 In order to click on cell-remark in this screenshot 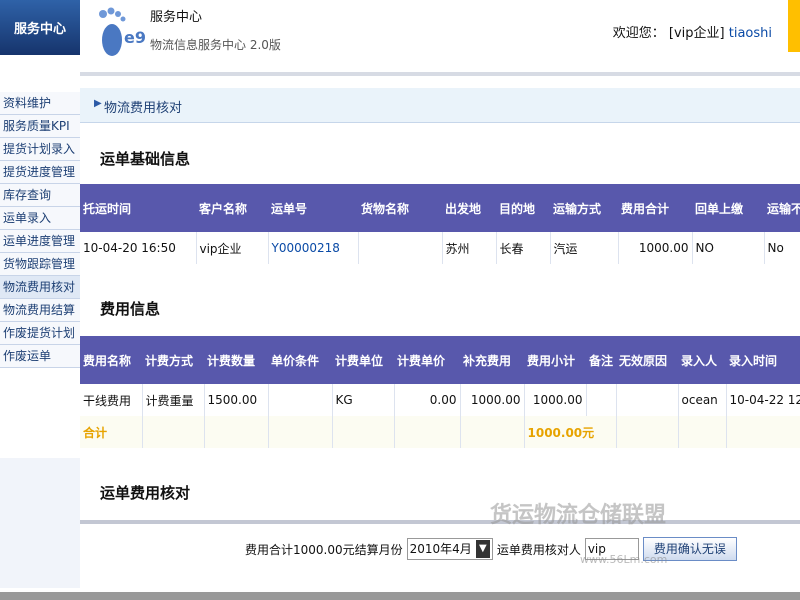, I will do `click(601, 400)`.